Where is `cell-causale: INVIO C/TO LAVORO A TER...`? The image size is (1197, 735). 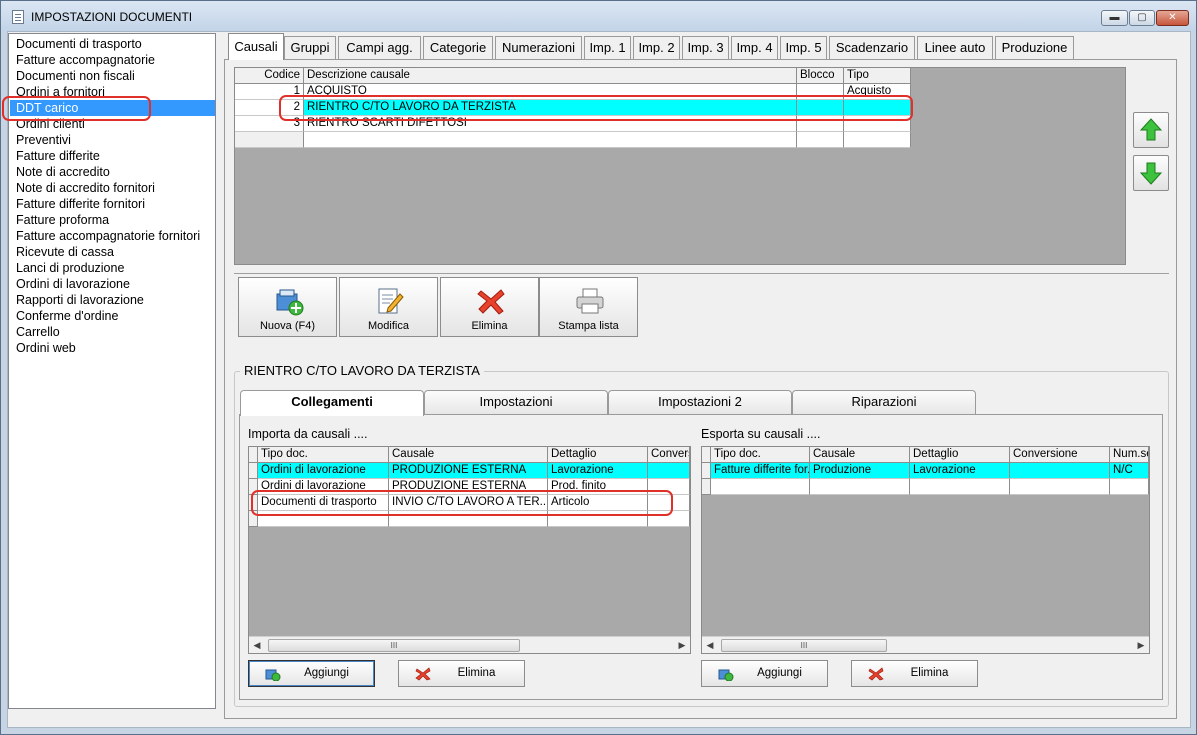
cell-causale: INVIO C/TO LAVORO A TER... is located at coordinates (468, 503).